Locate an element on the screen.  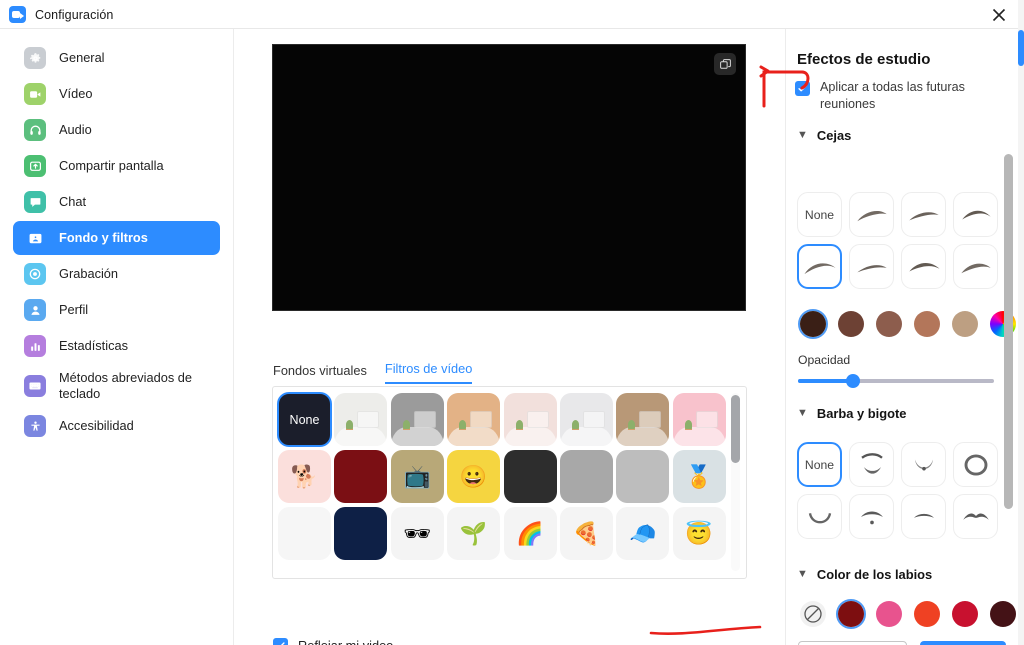
filter-cell: 😇 is located at coordinates (699, 533).